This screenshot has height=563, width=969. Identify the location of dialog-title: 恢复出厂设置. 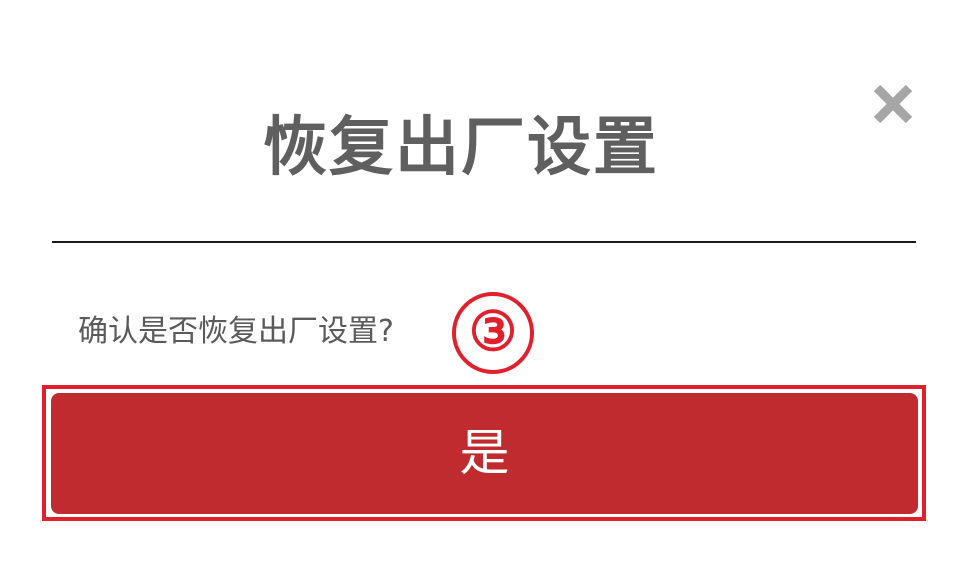
(461, 148).